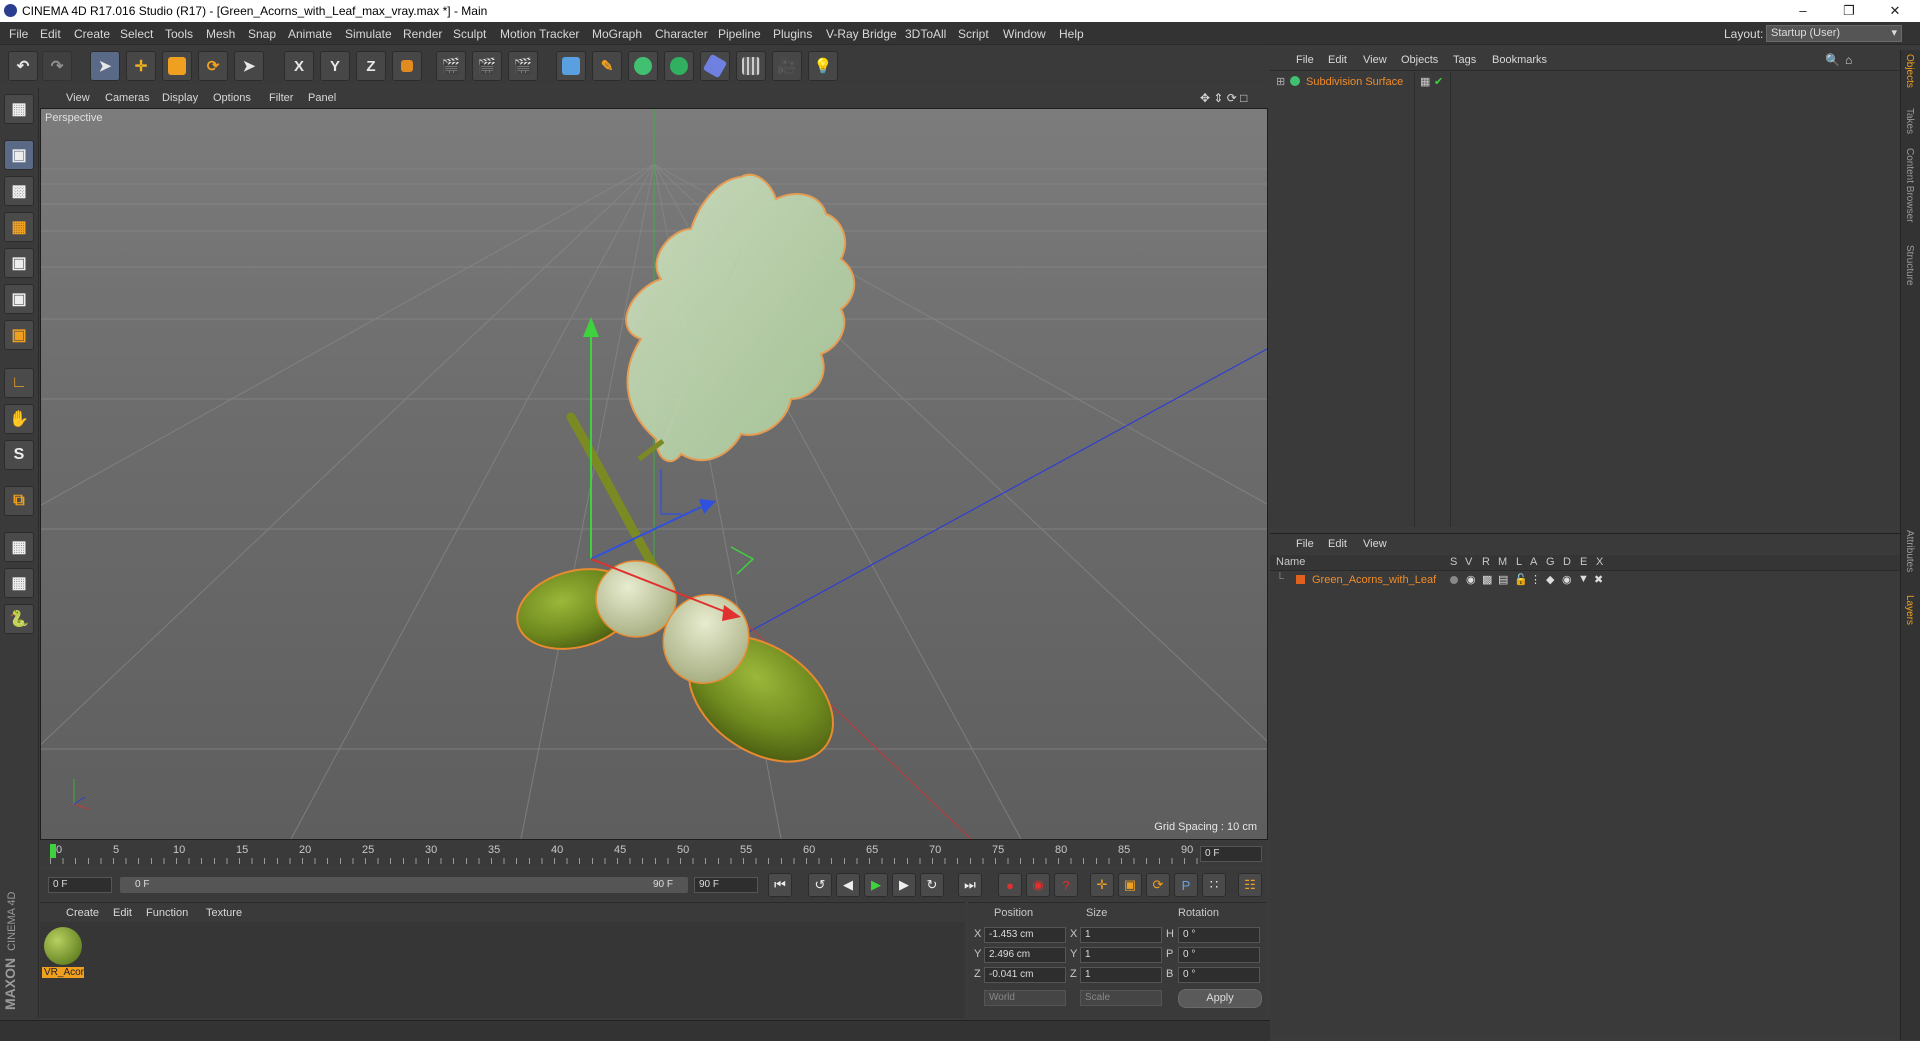 The image size is (1920, 1041). I want to click on current-frame-field: 0 F, so click(1231, 854).